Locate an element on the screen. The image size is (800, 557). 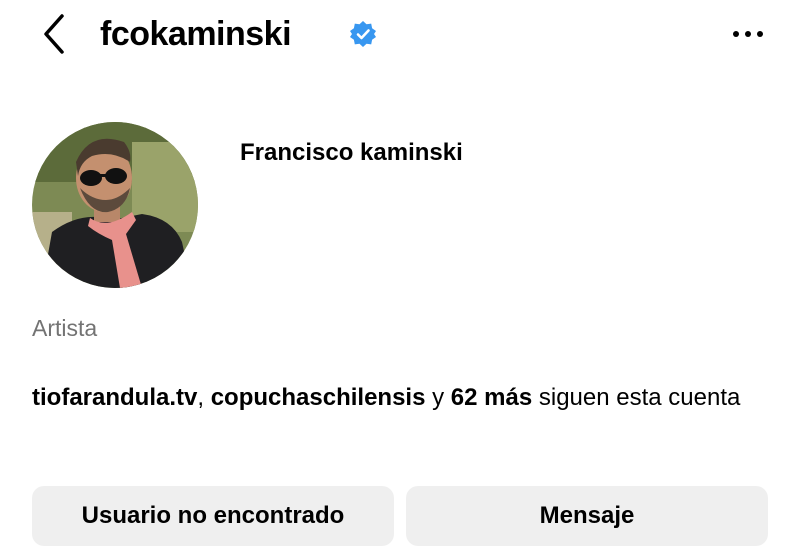
ellipsis-icon is located at coordinates (748, 34).